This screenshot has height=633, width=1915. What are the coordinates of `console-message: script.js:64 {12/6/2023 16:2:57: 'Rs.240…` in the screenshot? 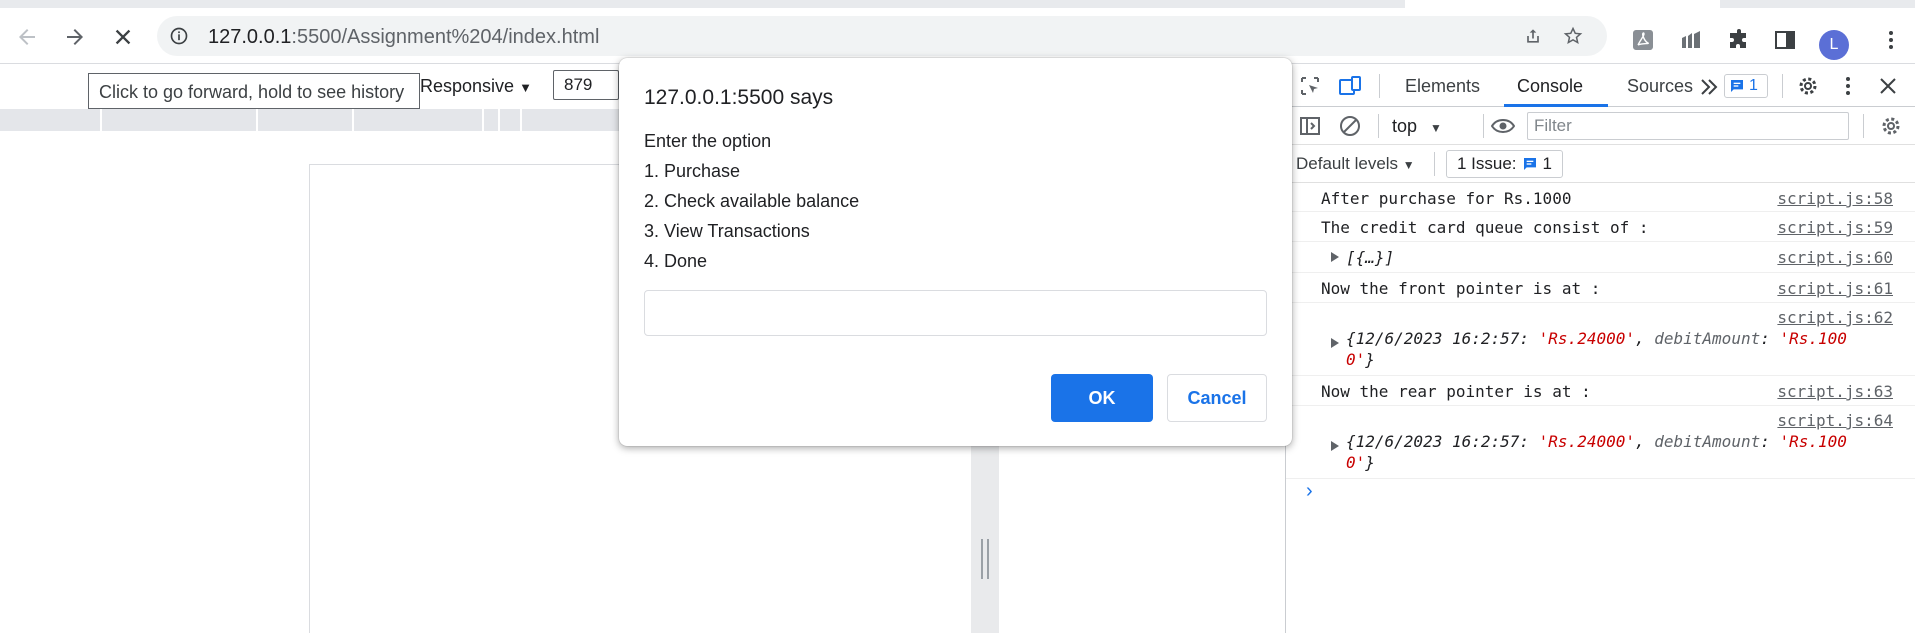 It's located at (1600, 442).